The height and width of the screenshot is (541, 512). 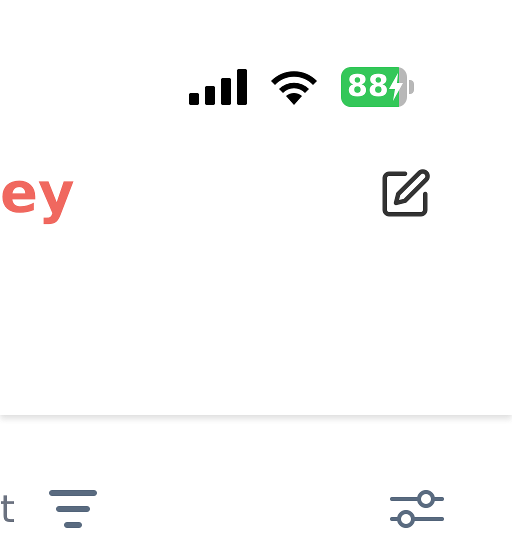 I want to click on battery-tip, so click(x=411, y=87).